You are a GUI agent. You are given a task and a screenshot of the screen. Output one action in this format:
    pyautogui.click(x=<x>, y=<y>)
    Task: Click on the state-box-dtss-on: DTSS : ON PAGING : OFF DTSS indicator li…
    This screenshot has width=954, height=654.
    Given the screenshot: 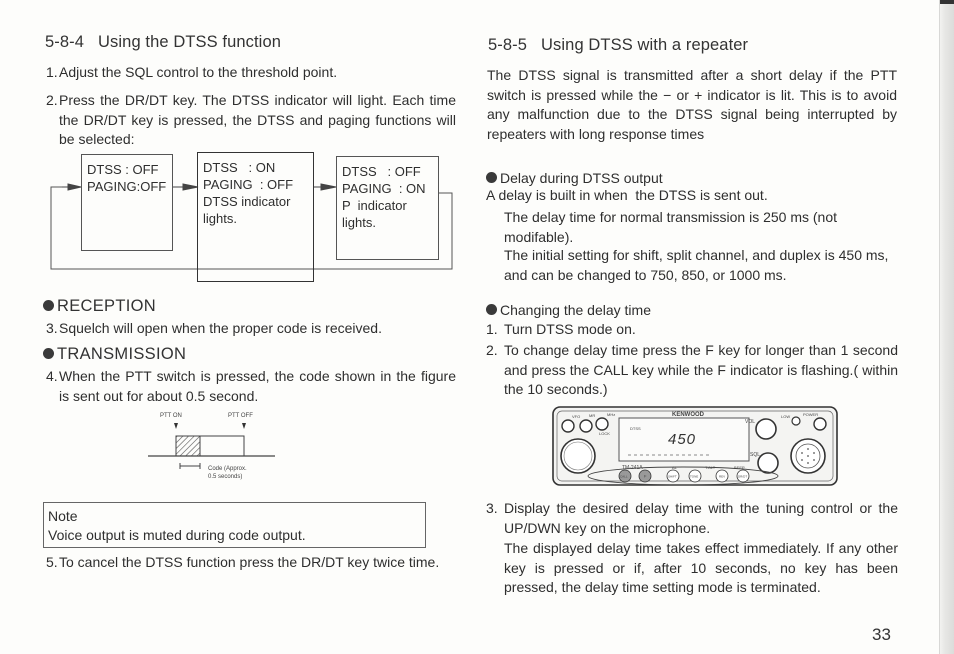 What is the action you would take?
    pyautogui.click(x=255, y=217)
    